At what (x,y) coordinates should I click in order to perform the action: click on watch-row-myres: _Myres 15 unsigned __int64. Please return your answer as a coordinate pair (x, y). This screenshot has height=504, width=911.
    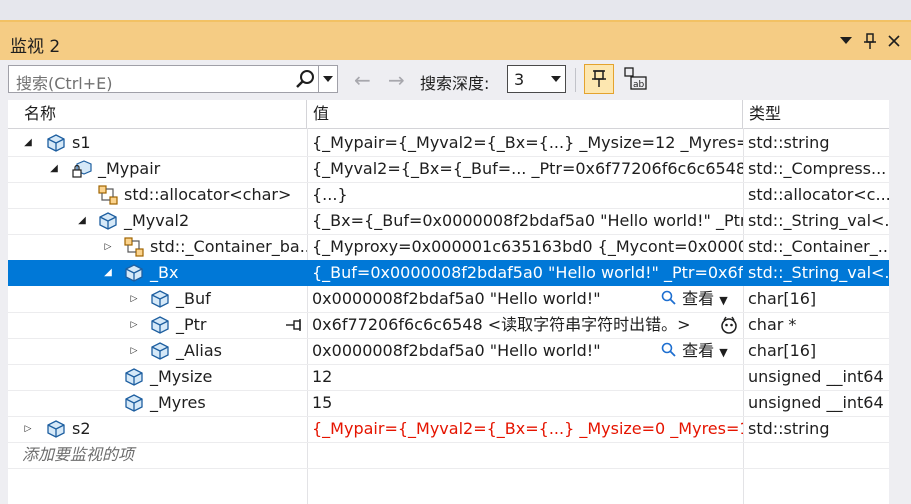
    Looking at the image, I should click on (448, 403).